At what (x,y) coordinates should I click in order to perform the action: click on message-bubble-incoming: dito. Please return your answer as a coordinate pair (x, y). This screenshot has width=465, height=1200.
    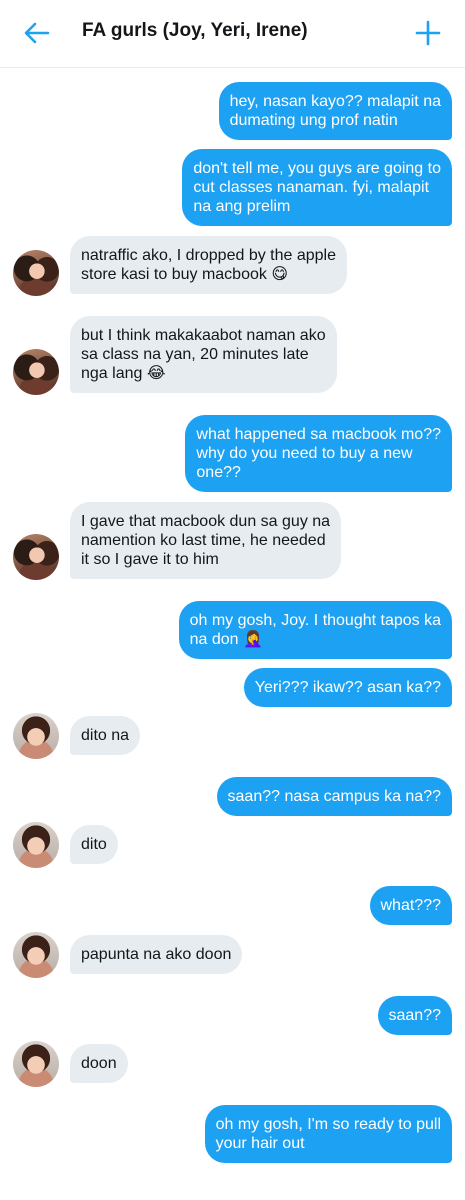
    Looking at the image, I should click on (94, 844).